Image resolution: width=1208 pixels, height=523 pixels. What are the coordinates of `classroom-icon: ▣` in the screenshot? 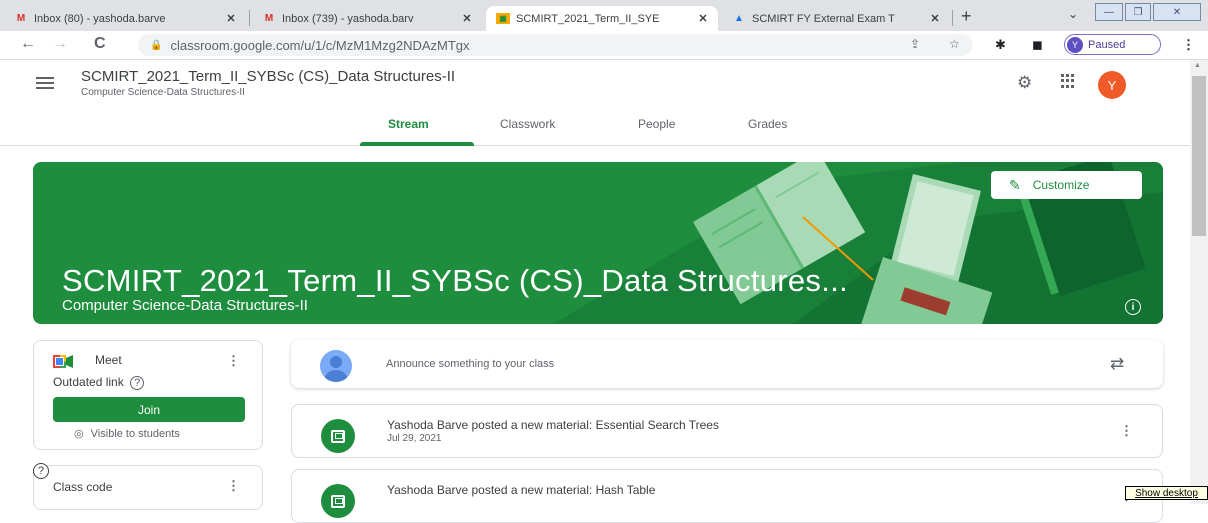 It's located at (503, 18).